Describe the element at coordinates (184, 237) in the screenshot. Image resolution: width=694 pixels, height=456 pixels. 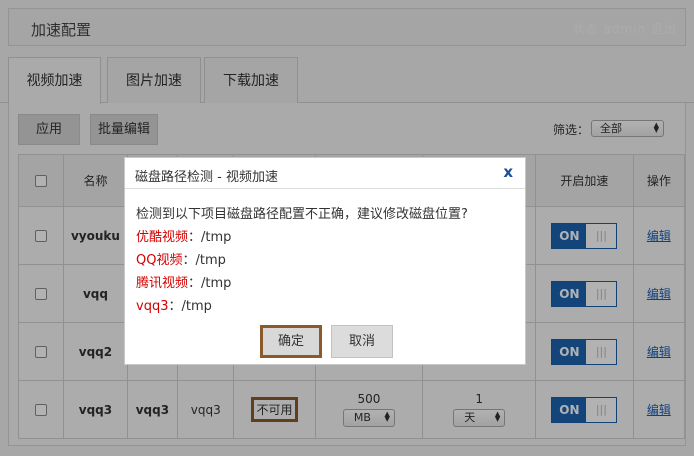
I see `list-item: 优酷视频：/tmp` at that location.